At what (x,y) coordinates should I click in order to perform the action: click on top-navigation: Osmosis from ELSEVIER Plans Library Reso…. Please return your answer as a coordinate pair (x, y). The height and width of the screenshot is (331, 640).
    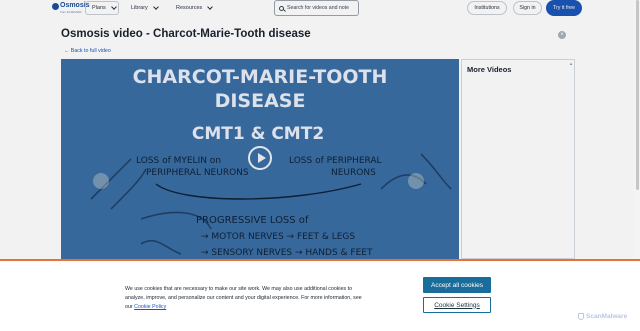
    Looking at the image, I should click on (320, 8).